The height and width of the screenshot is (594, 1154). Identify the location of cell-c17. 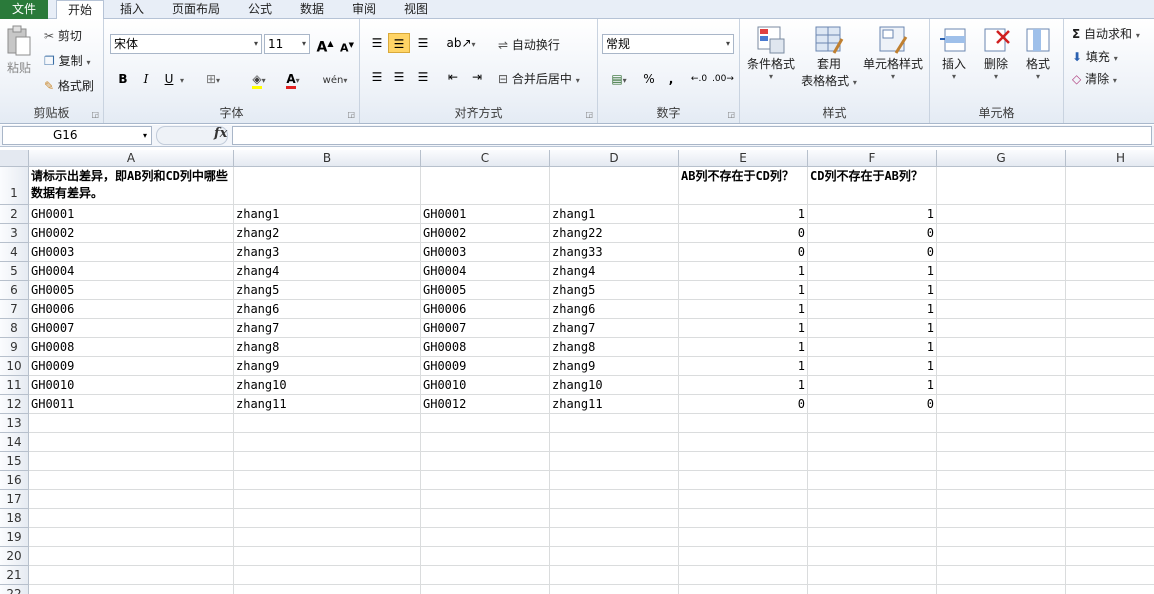
(485, 499).